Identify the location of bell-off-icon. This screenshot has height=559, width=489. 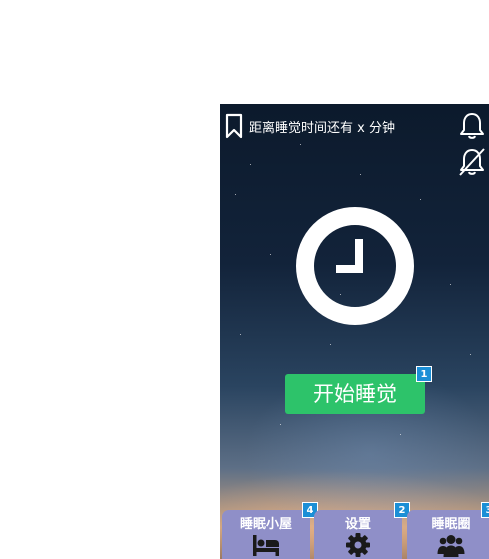
(472, 162).